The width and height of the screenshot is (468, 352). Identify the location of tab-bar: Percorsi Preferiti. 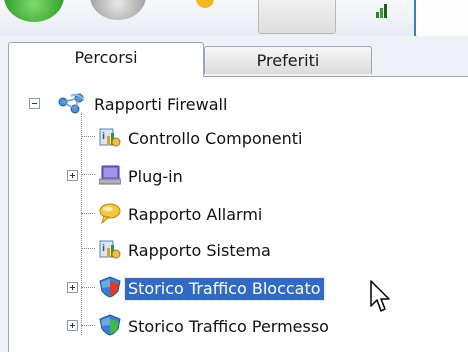
(234, 59).